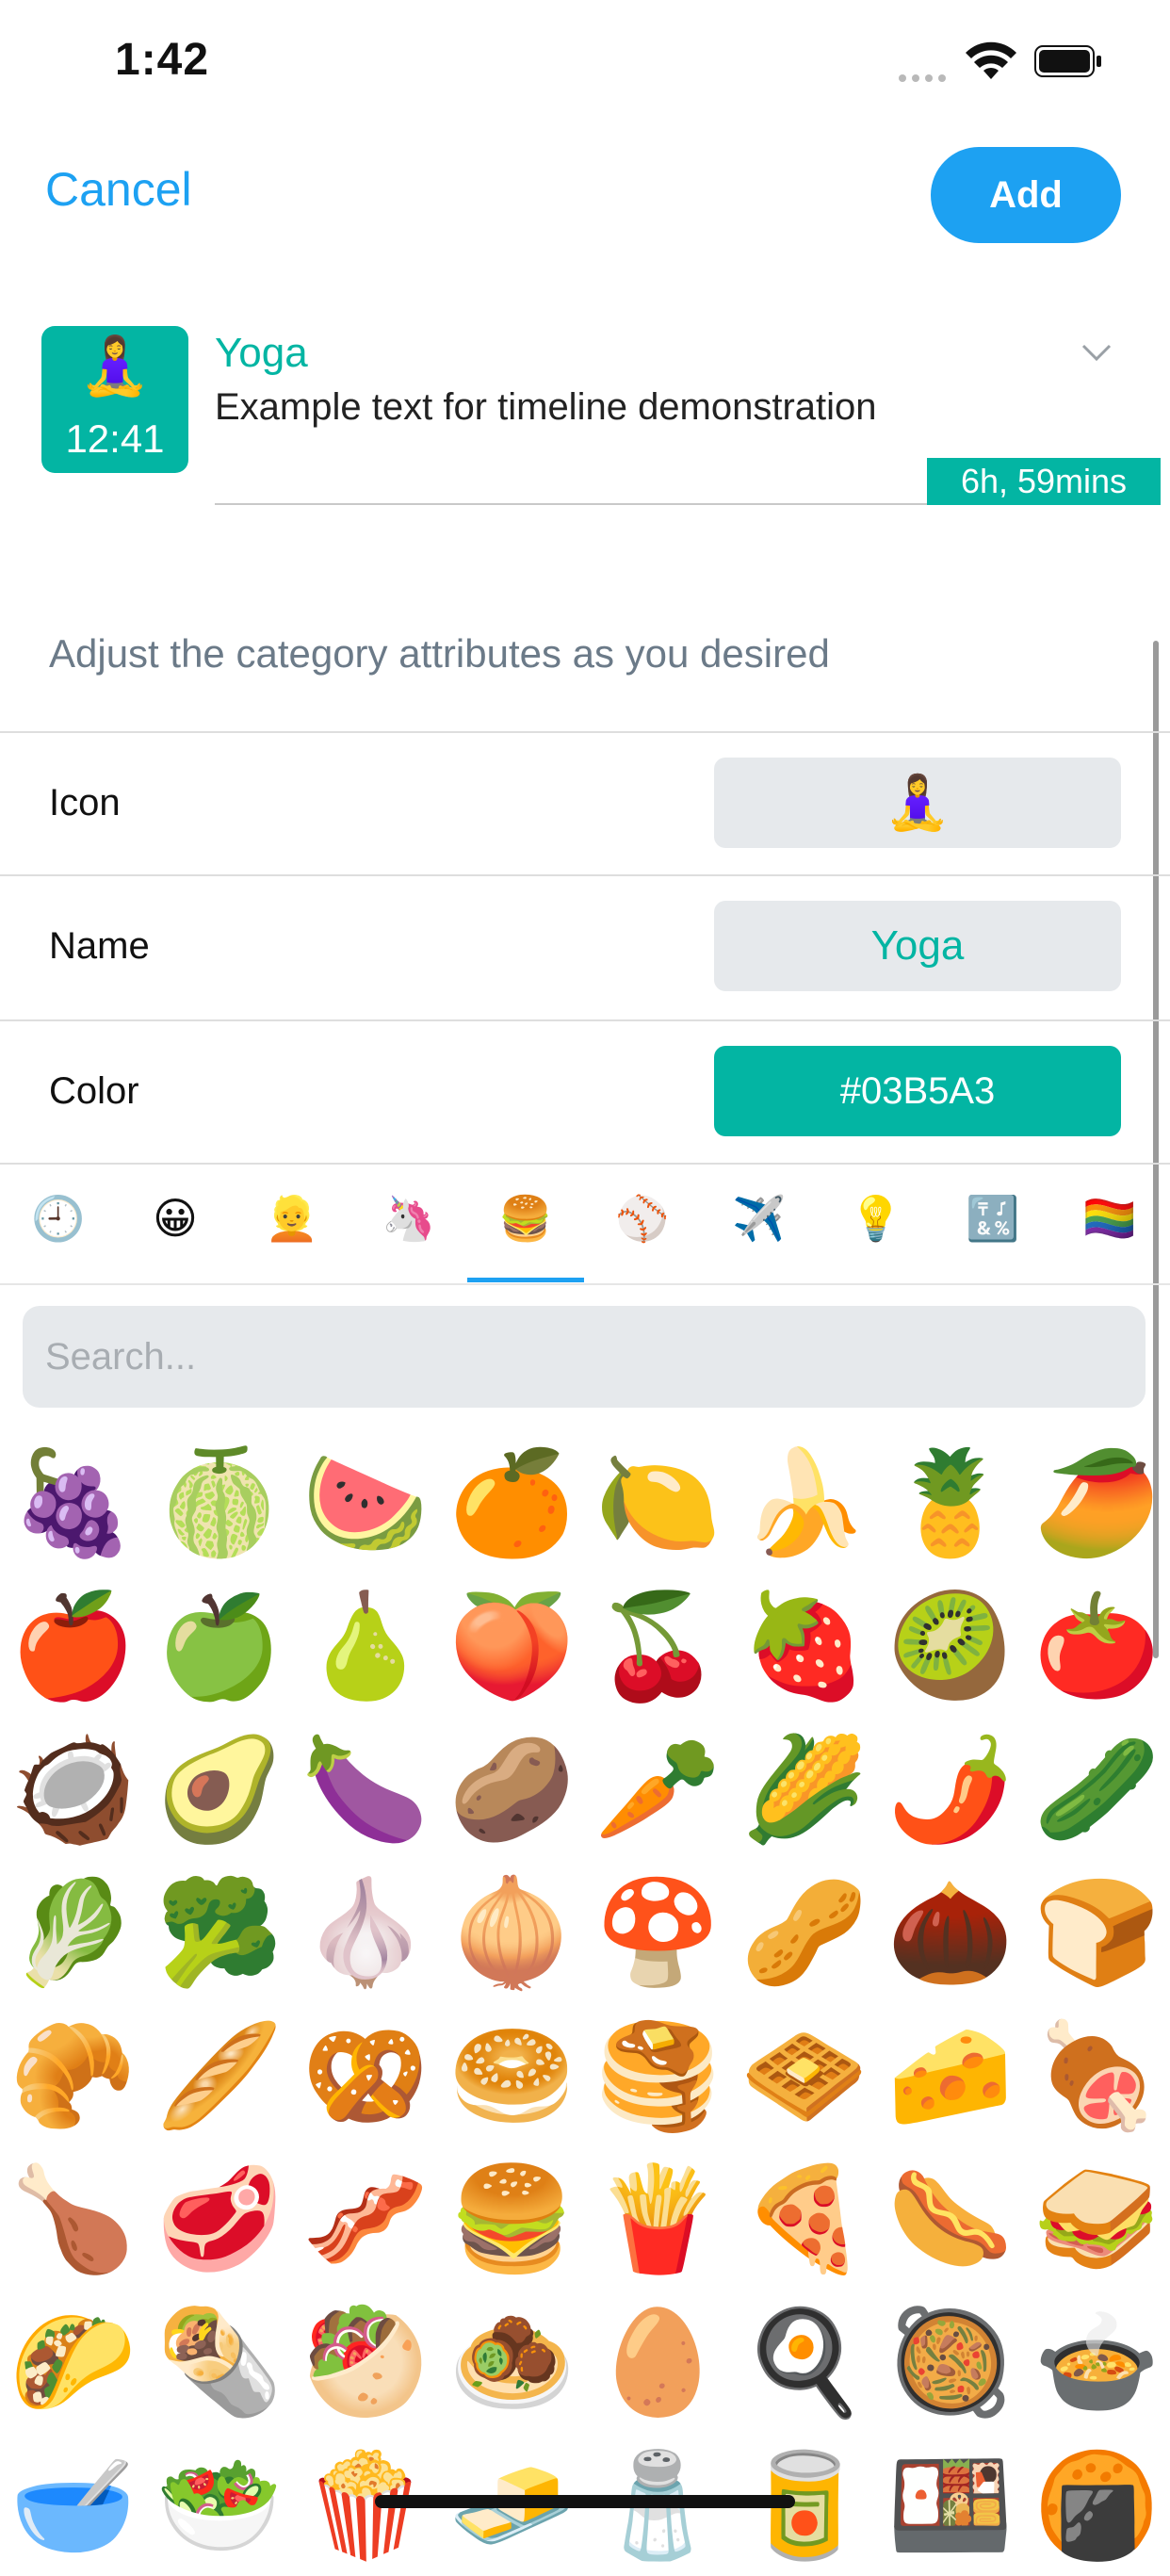  What do you see at coordinates (219, 1502) in the screenshot?
I see `emoji-cell: 🍈` at bounding box center [219, 1502].